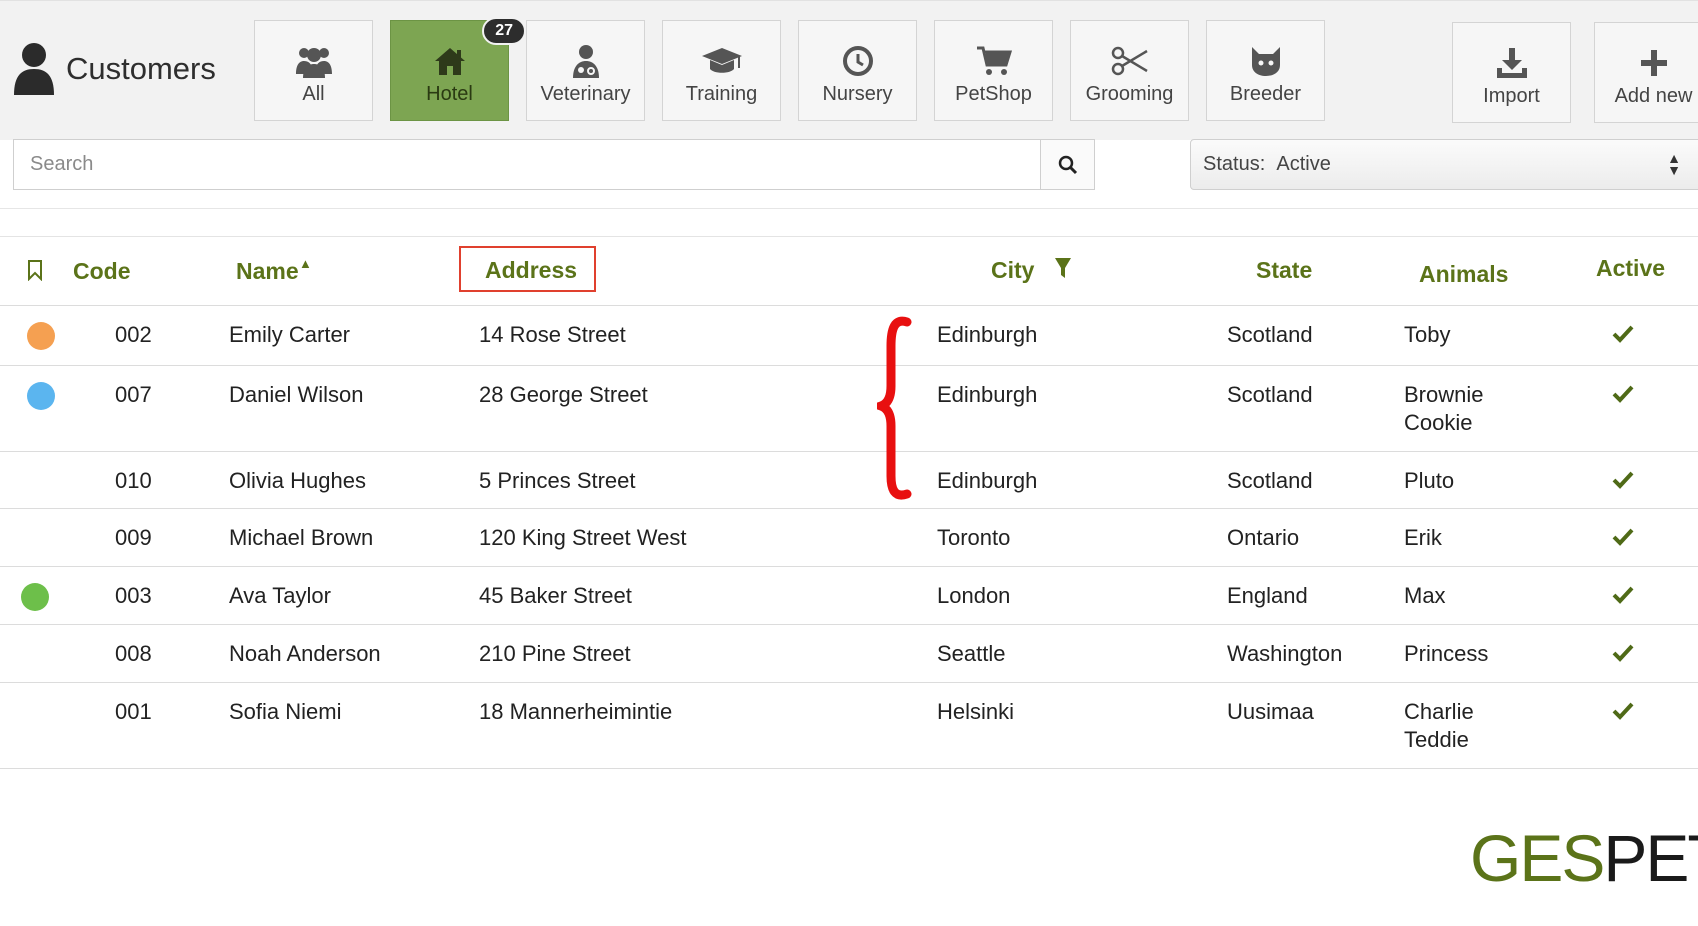  I want to click on column-header-name: Name, so click(267, 271).